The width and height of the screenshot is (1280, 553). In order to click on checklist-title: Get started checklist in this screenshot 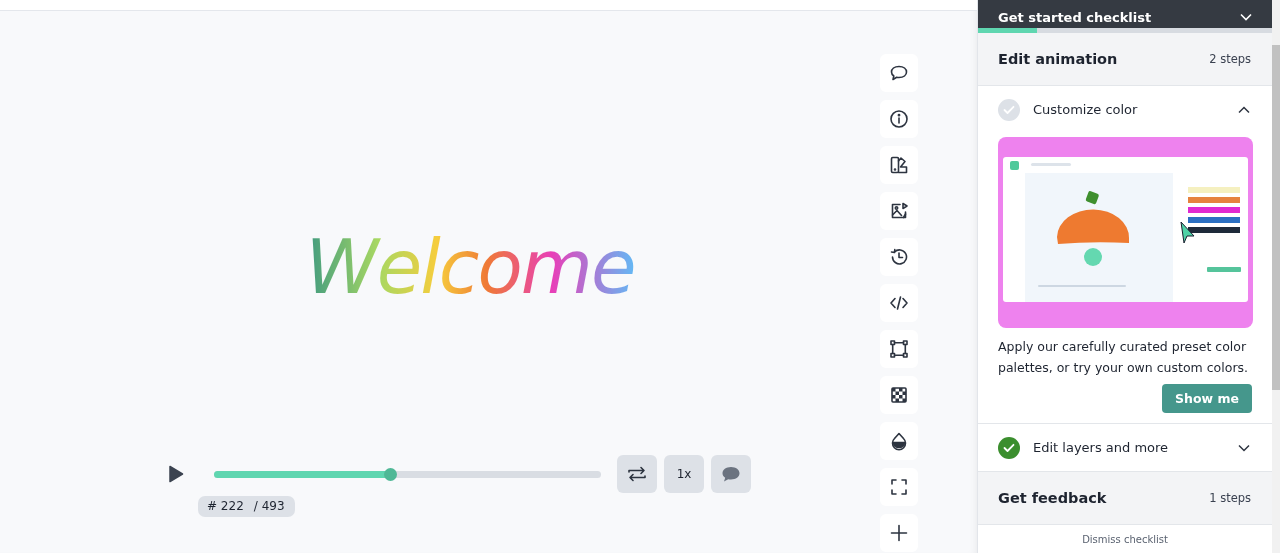, I will do `click(1075, 17)`.